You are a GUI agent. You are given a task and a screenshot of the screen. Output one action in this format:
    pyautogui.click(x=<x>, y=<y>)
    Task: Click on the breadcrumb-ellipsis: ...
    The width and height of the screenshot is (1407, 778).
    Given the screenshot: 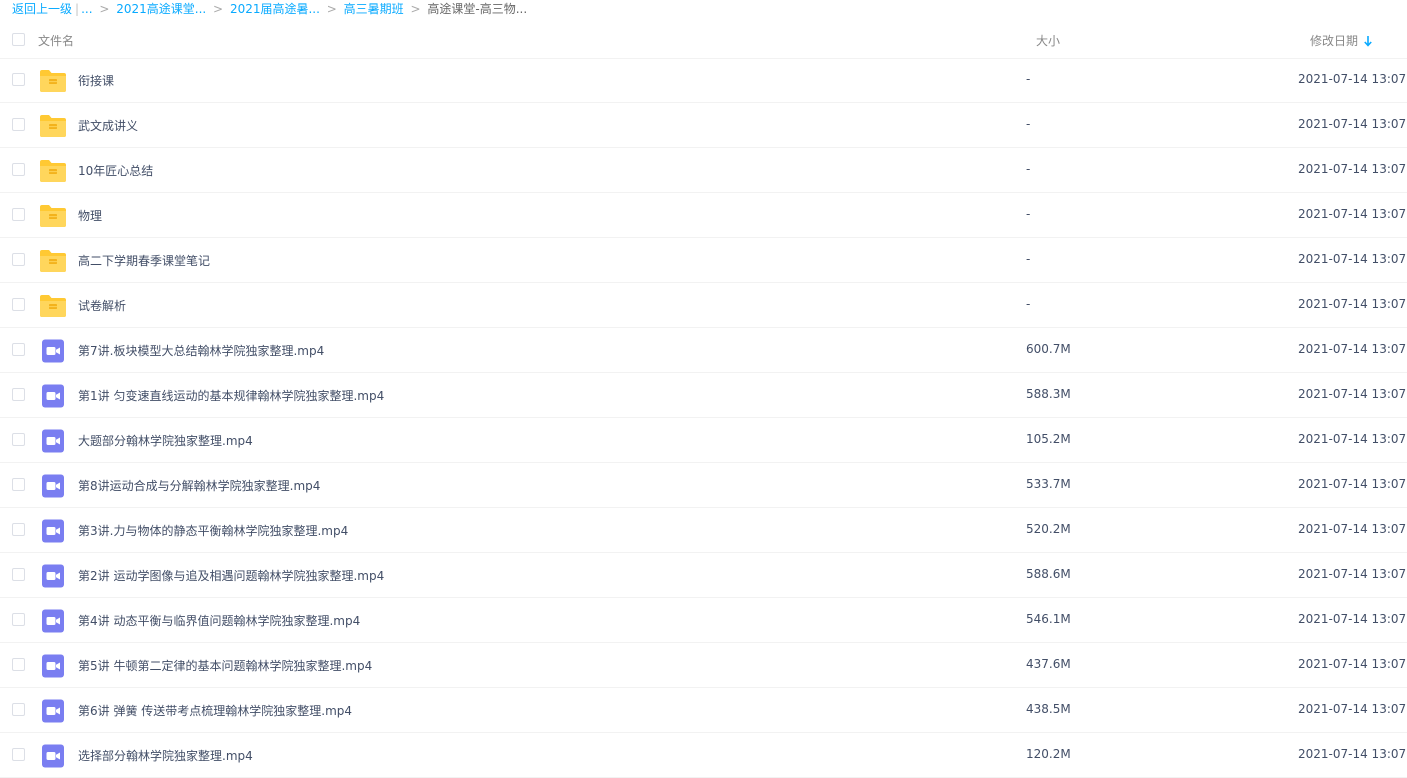 What is the action you would take?
    pyautogui.click(x=86, y=9)
    